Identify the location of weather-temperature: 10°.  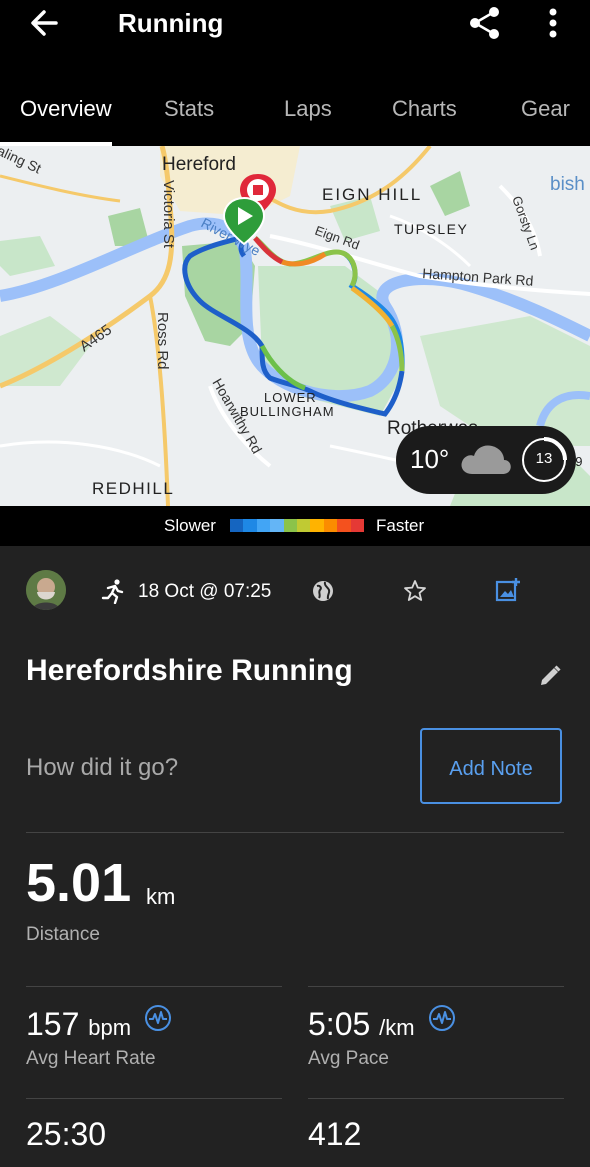
(430, 459).